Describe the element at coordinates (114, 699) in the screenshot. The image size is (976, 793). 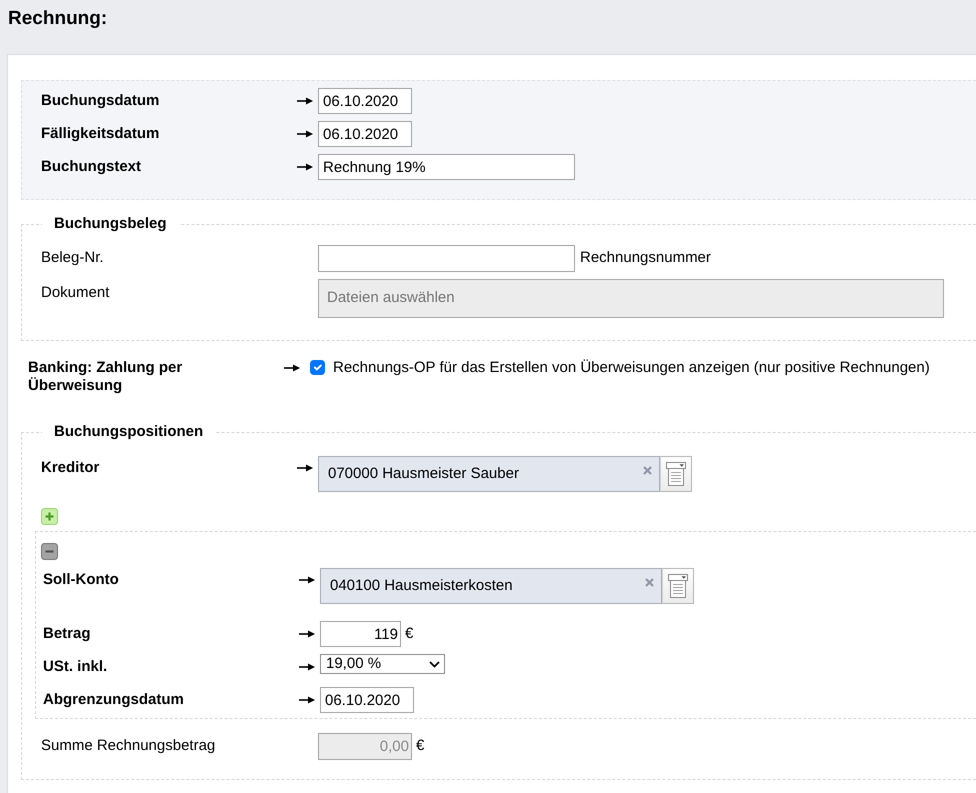
I see `field-label: Abgrenzungsdatum` at that location.